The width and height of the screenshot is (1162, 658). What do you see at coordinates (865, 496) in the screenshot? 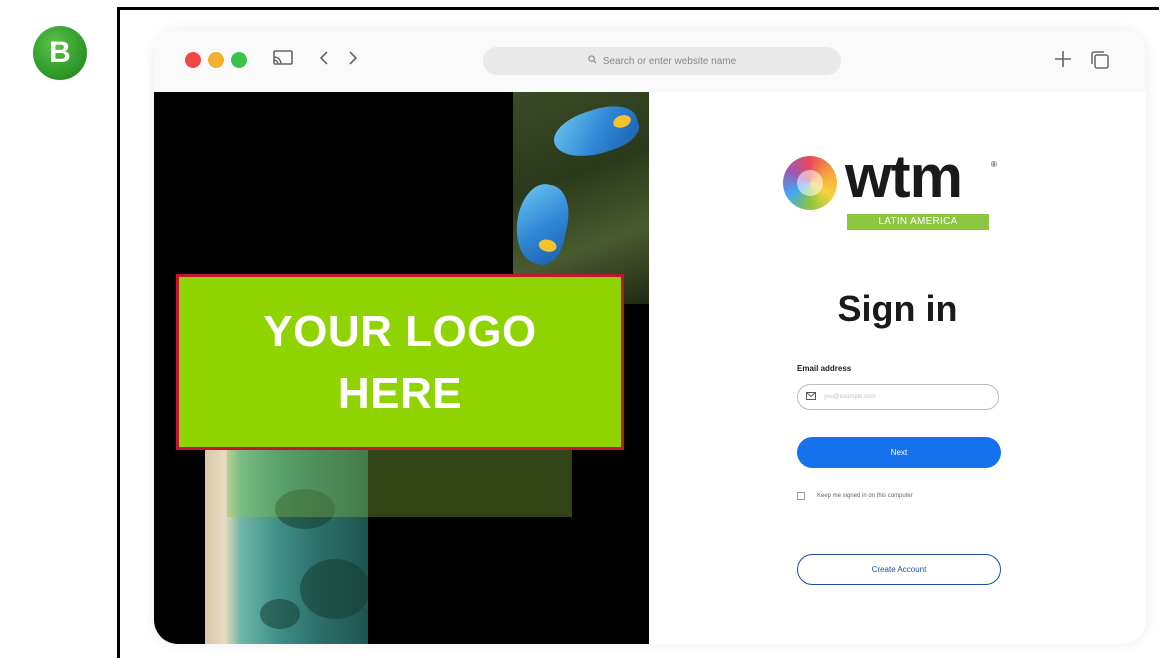
I see `keep-signed-in-label: Keep me signed in on this computer` at bounding box center [865, 496].